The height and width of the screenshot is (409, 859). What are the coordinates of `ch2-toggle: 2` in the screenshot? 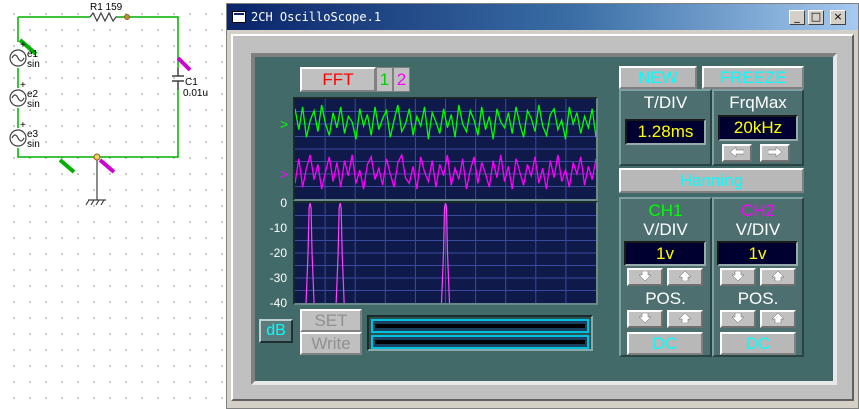 It's located at (401, 79).